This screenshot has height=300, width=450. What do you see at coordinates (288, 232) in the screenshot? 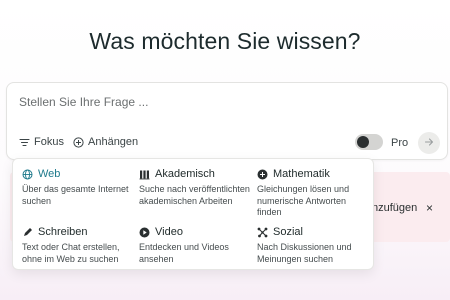
I see `option-title: Sozial` at bounding box center [288, 232].